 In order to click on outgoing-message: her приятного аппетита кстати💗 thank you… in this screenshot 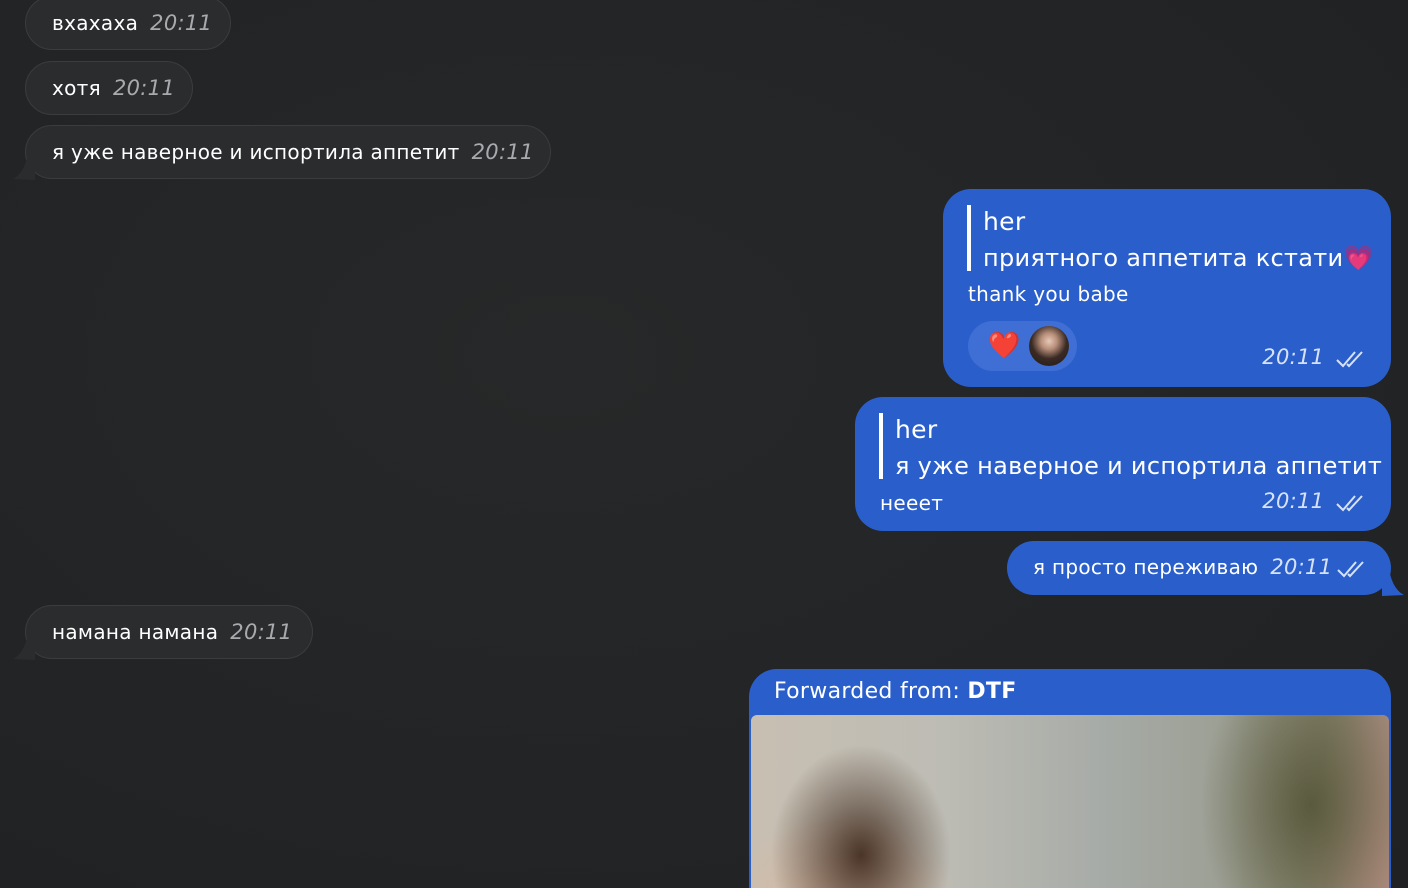, I will do `click(1167, 288)`.